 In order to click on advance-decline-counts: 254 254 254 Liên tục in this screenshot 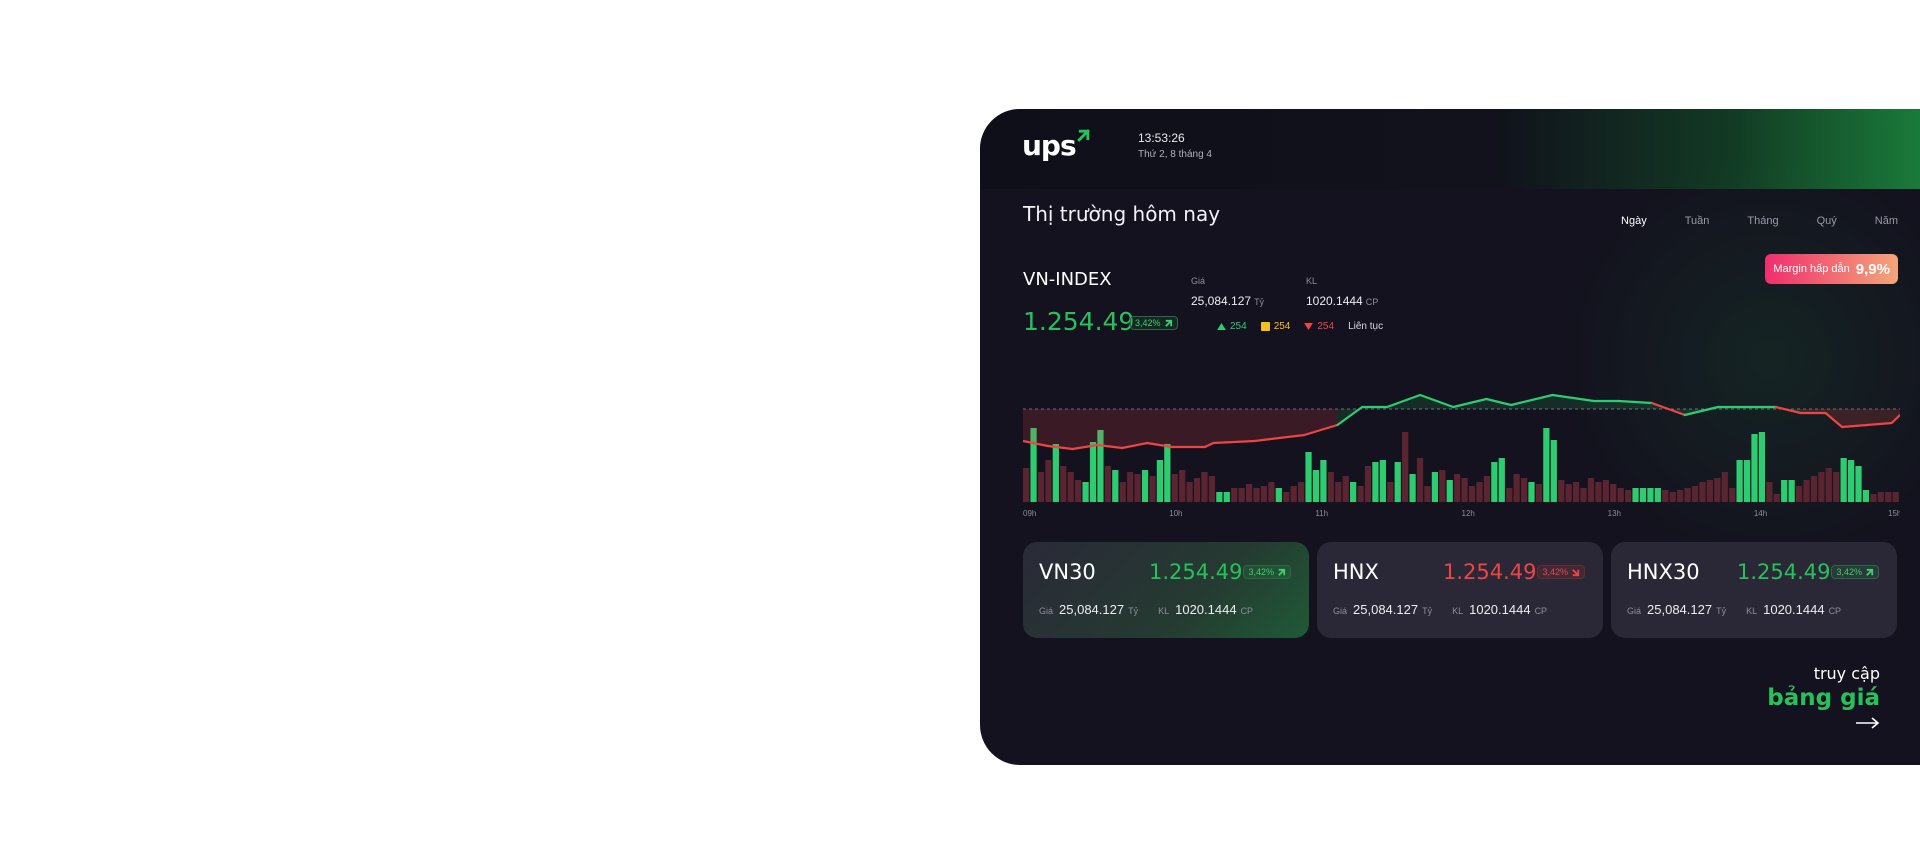, I will do `click(1300, 326)`.